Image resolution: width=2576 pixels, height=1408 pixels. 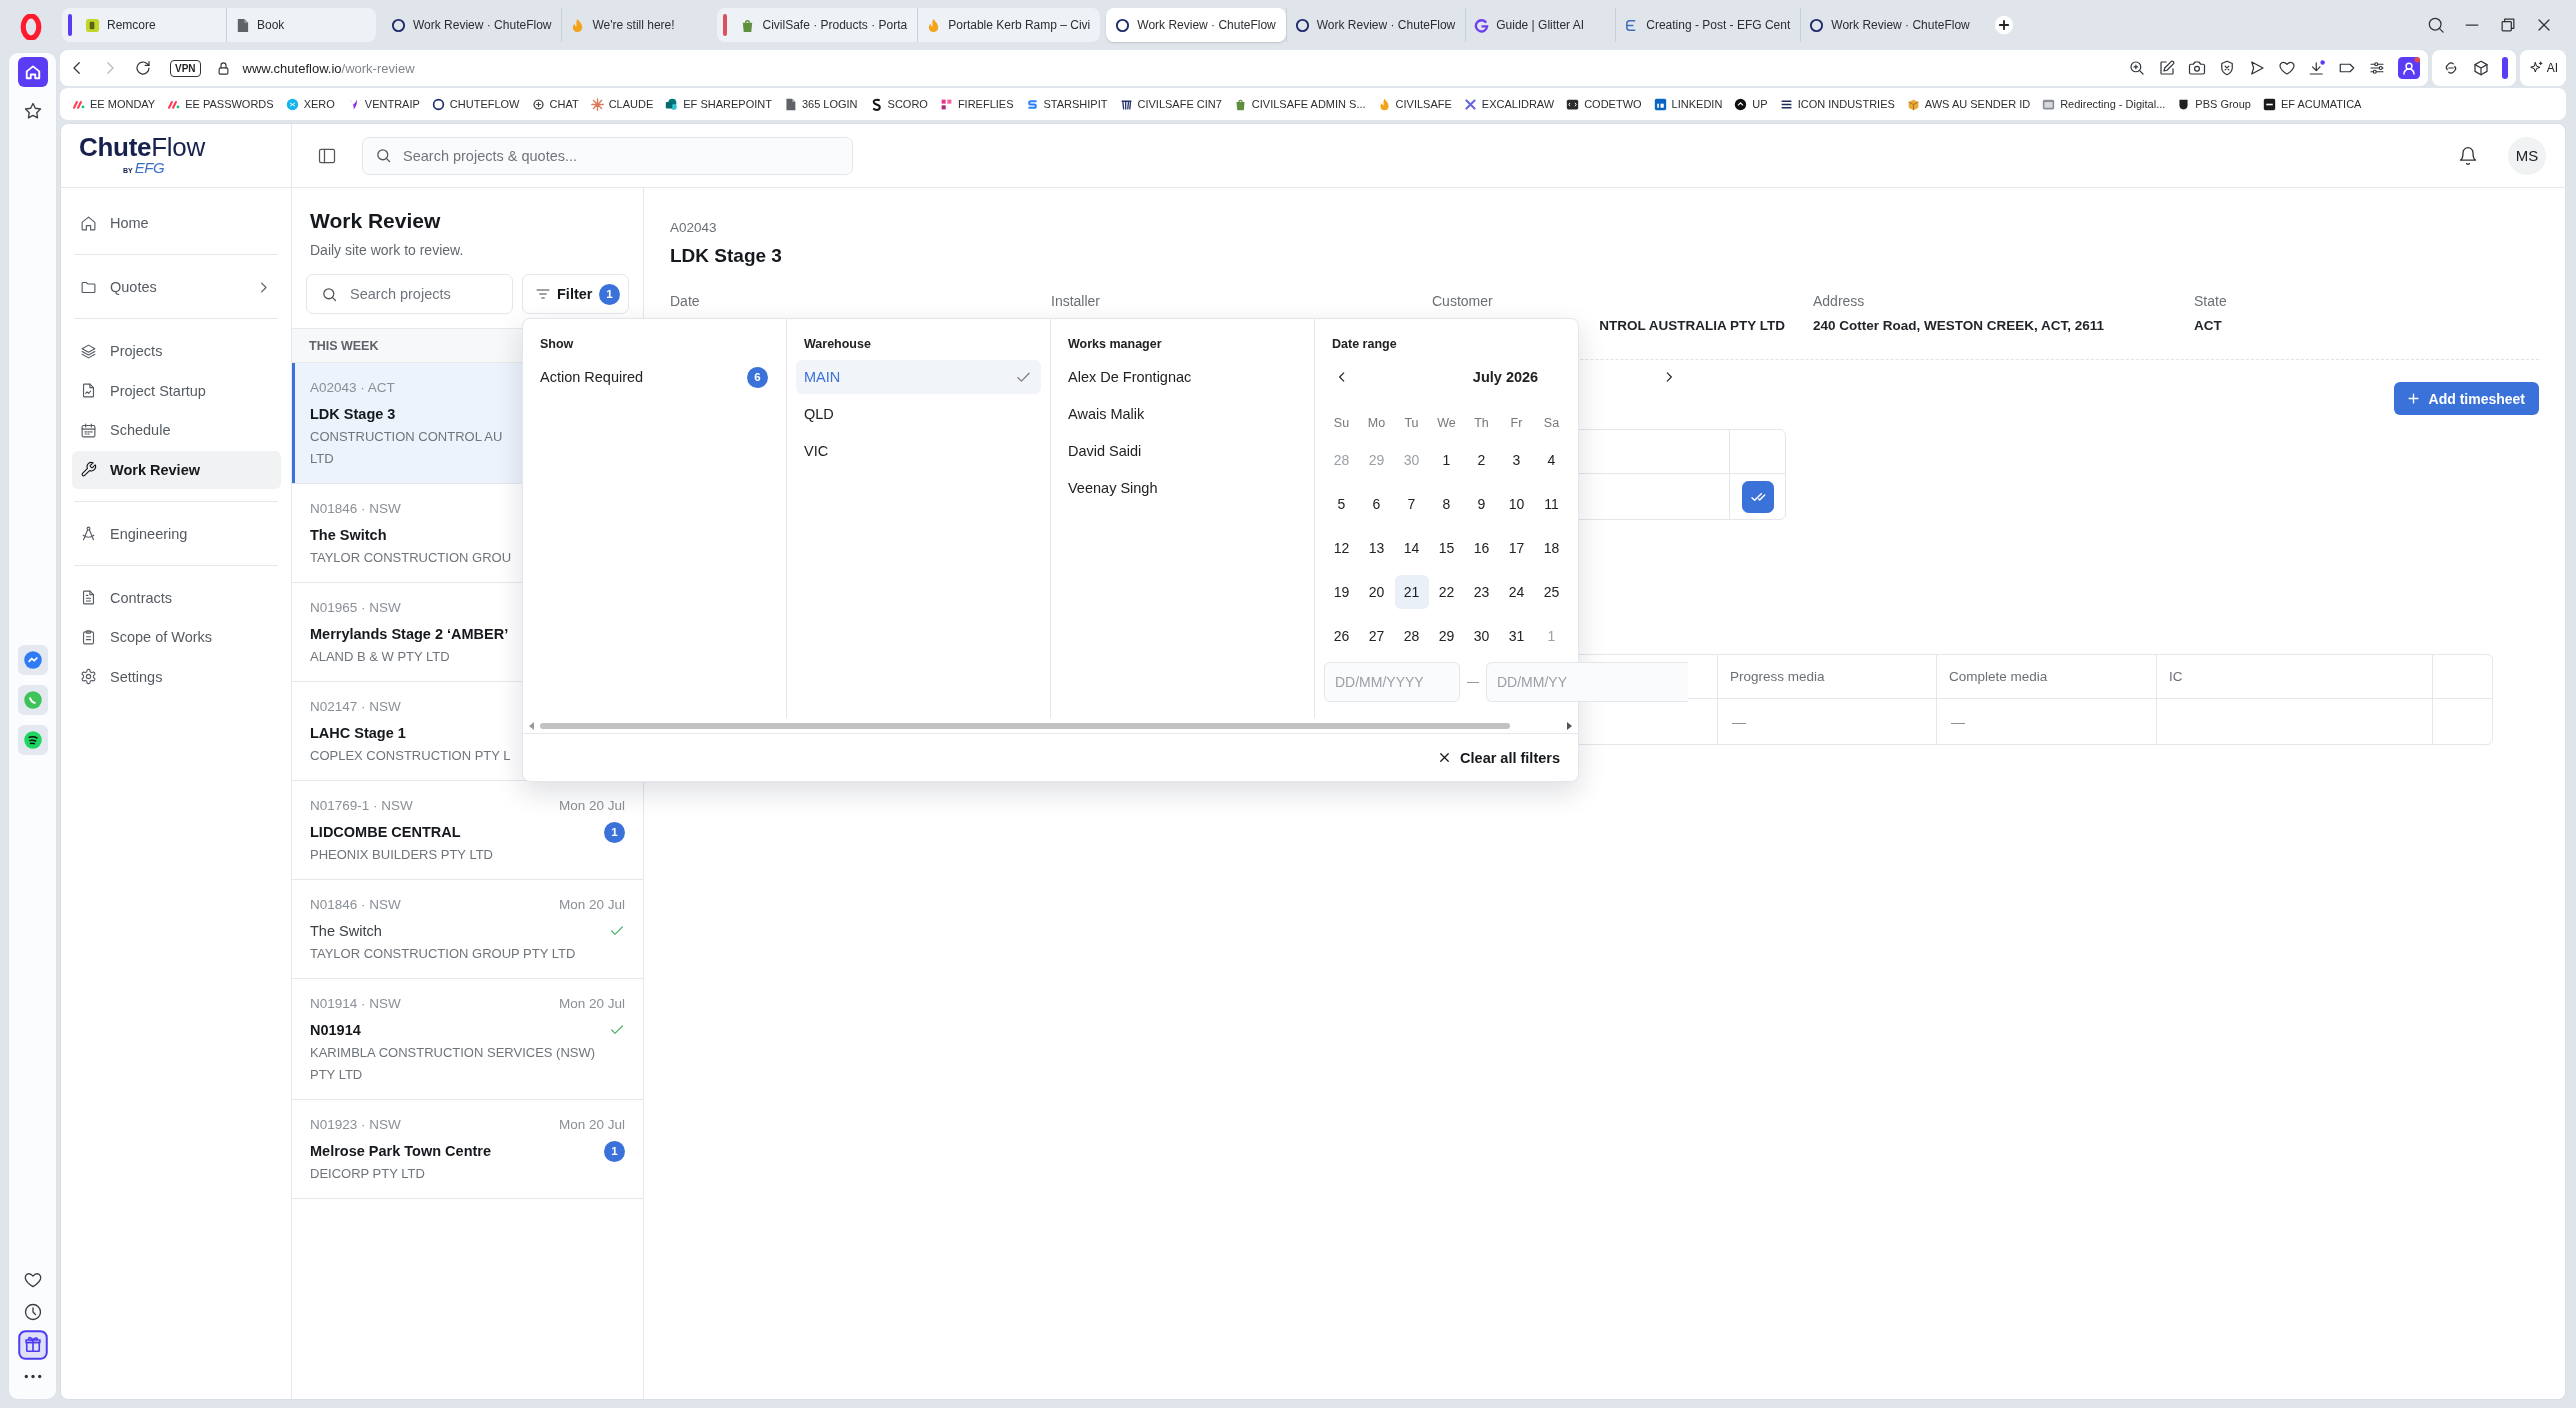 I want to click on bookmark-link: CHAT, so click(x=555, y=104).